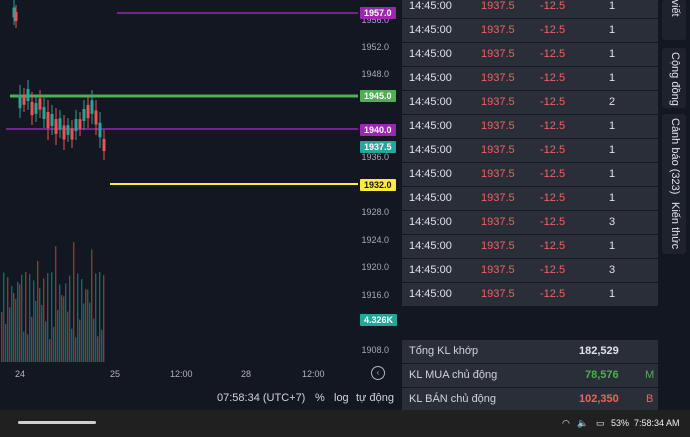 This screenshot has height=437, width=690. Describe the element at coordinates (674, 157) in the screenshot. I see `tab-alerts: Cảnh báo (323)` at that location.